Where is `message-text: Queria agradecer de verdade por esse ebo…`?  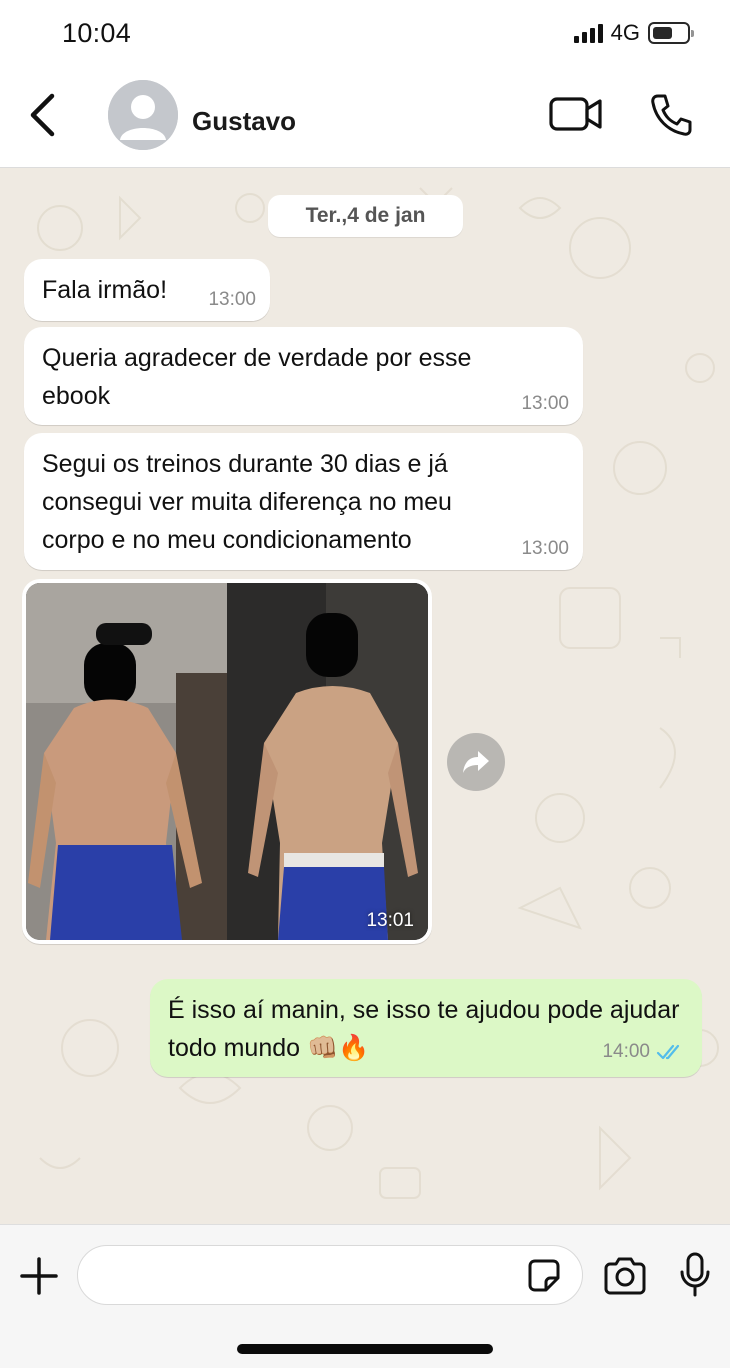
message-text: Queria agradecer de verdade por esse ebo… is located at coordinates (260, 377).